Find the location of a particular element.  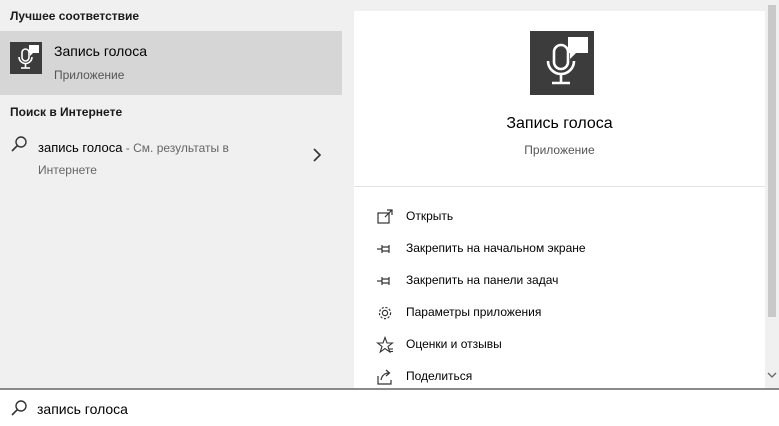

share-icon is located at coordinates (384, 377).